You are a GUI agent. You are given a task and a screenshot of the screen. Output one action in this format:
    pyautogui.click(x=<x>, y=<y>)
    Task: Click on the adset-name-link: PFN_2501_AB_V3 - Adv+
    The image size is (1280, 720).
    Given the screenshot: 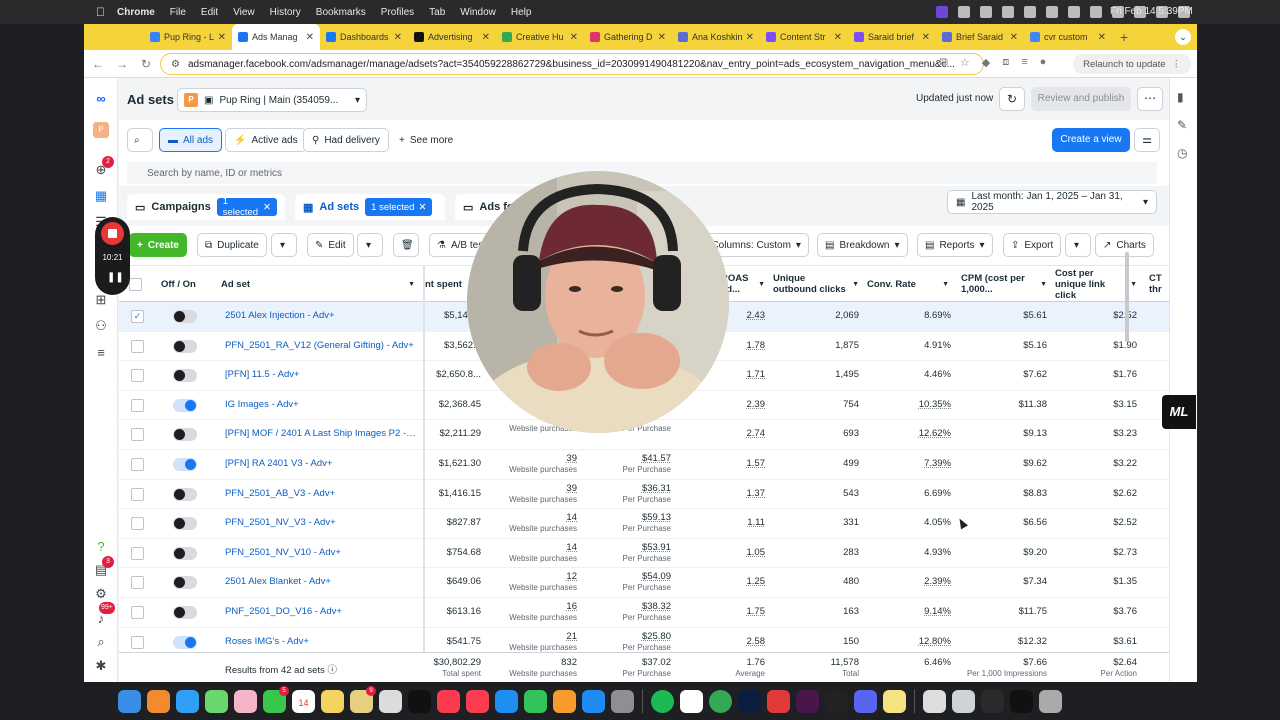 What is the action you would take?
    pyautogui.click(x=321, y=495)
    